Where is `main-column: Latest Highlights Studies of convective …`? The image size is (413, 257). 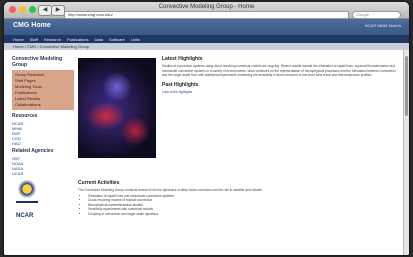 main-column: Latest Highlights Studies of convective … is located at coordinates (280, 74).